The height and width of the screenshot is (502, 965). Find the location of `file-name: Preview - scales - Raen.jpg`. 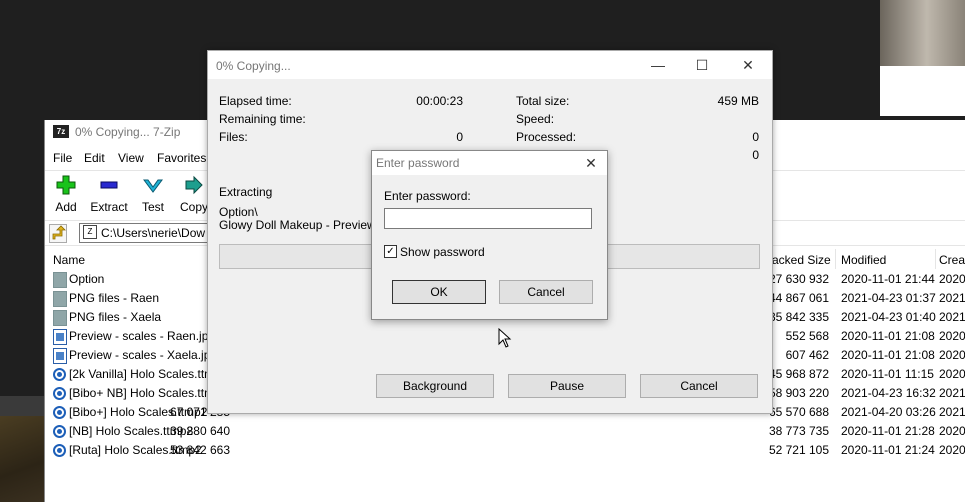

file-name: Preview - scales - Raen.jpg is located at coordinates (142, 336).